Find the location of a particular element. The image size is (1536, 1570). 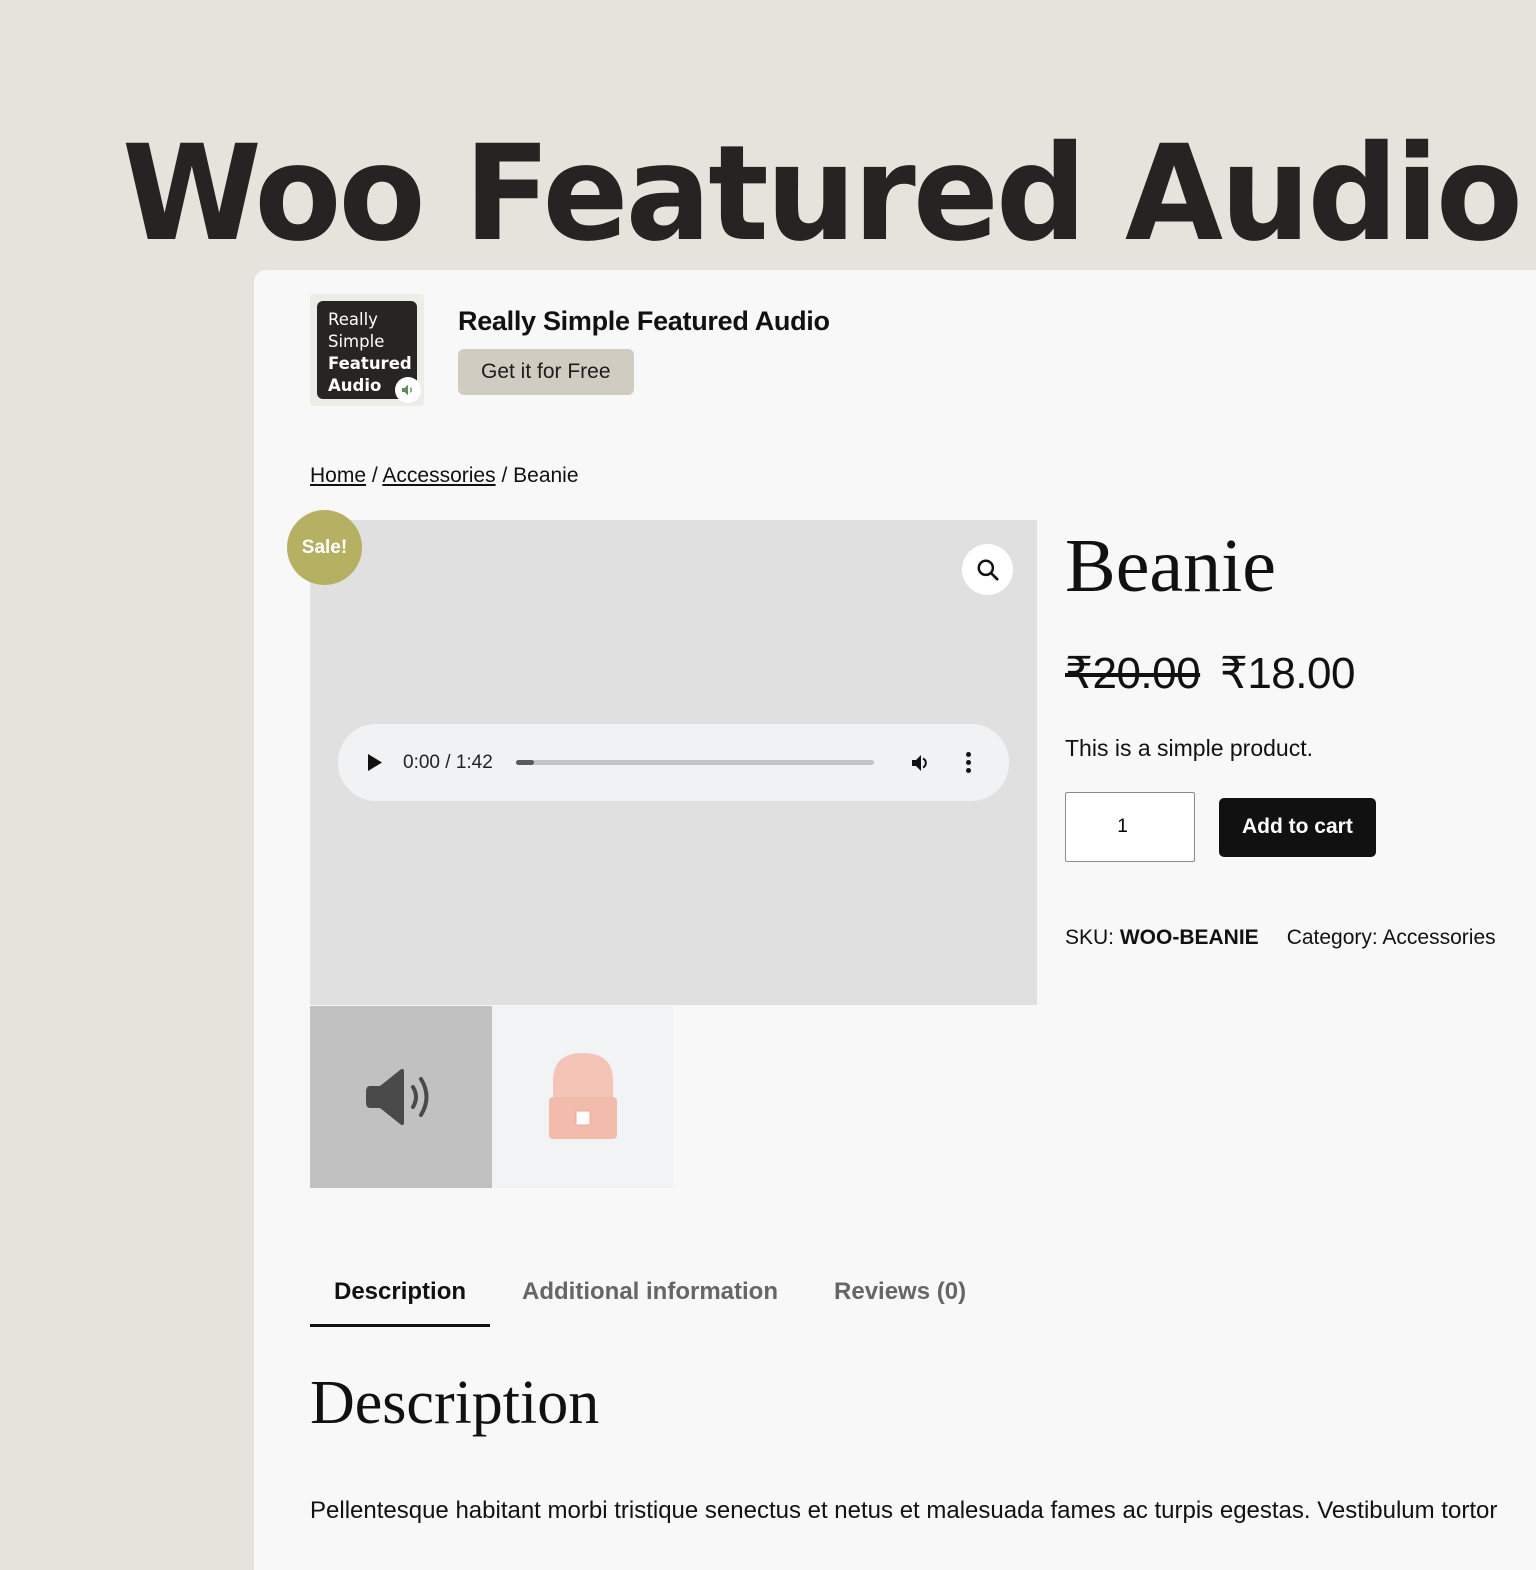

description-heading: Description is located at coordinates (455, 1403).